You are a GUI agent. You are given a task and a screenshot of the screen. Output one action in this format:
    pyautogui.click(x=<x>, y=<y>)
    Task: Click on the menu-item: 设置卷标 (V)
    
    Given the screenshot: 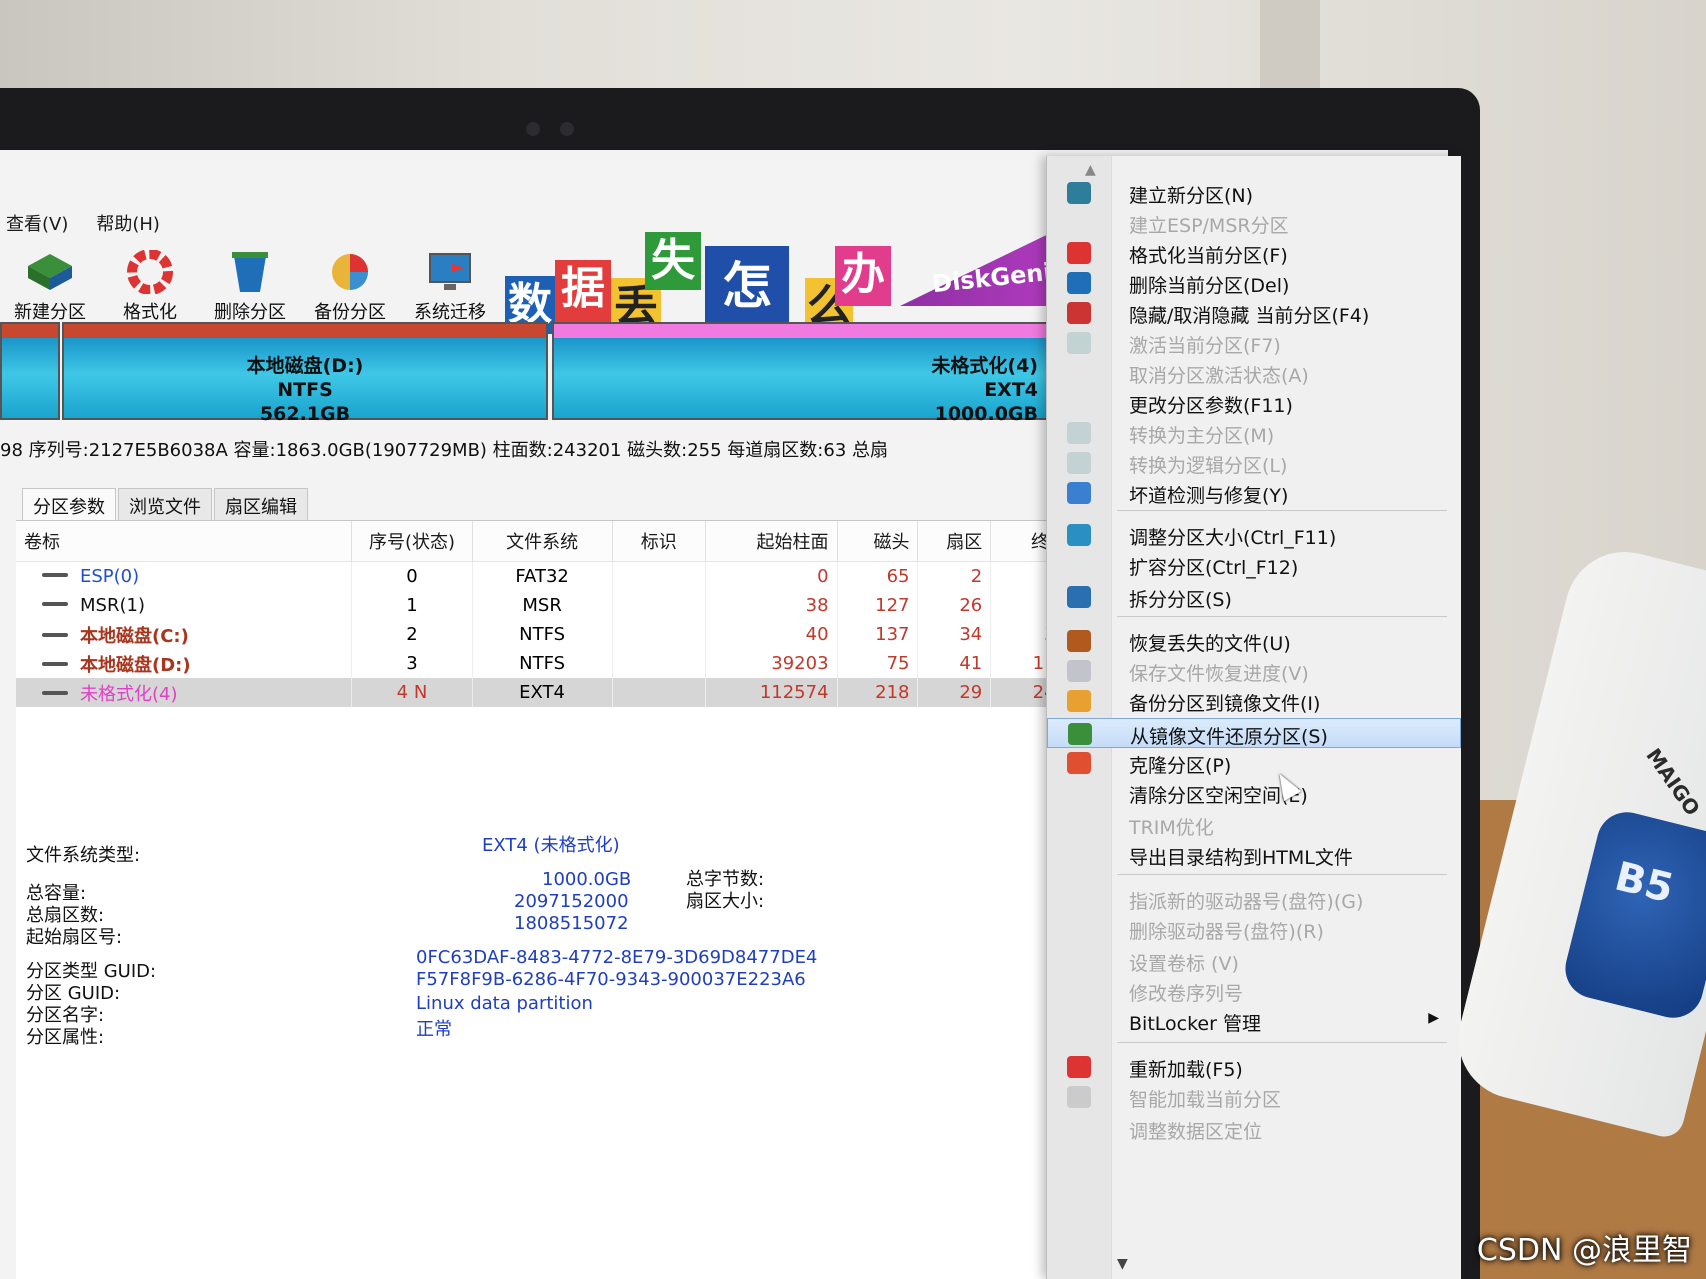 What is the action you would take?
    pyautogui.click(x=1254, y=961)
    